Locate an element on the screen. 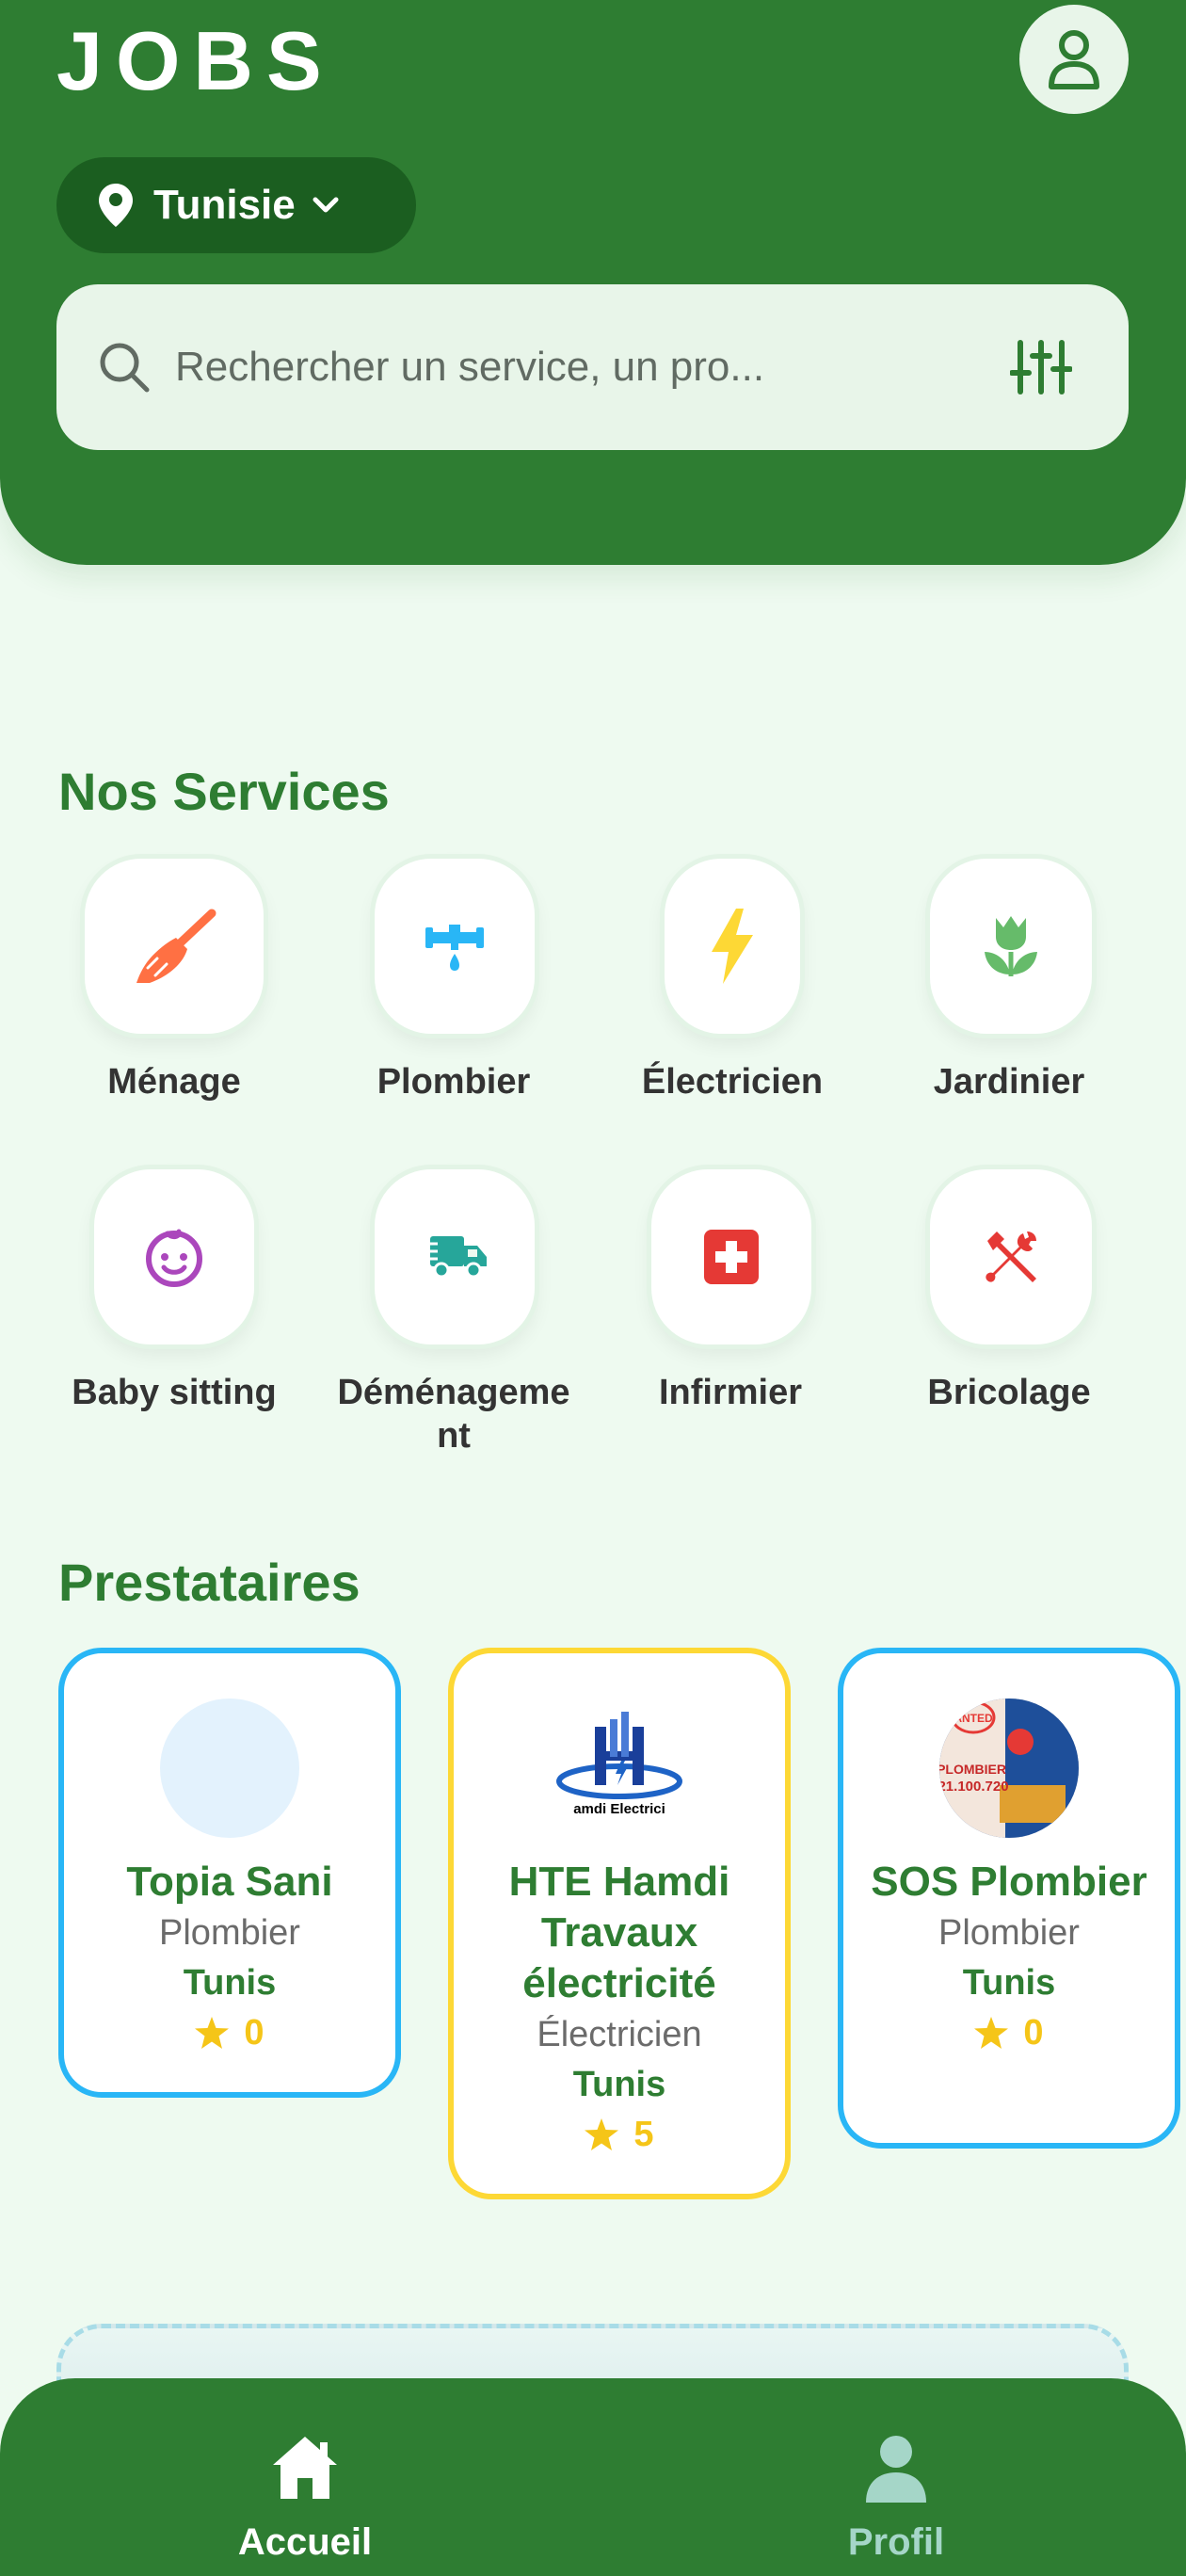  svg-text: amdi Electrici is located at coordinates (619, 1809).